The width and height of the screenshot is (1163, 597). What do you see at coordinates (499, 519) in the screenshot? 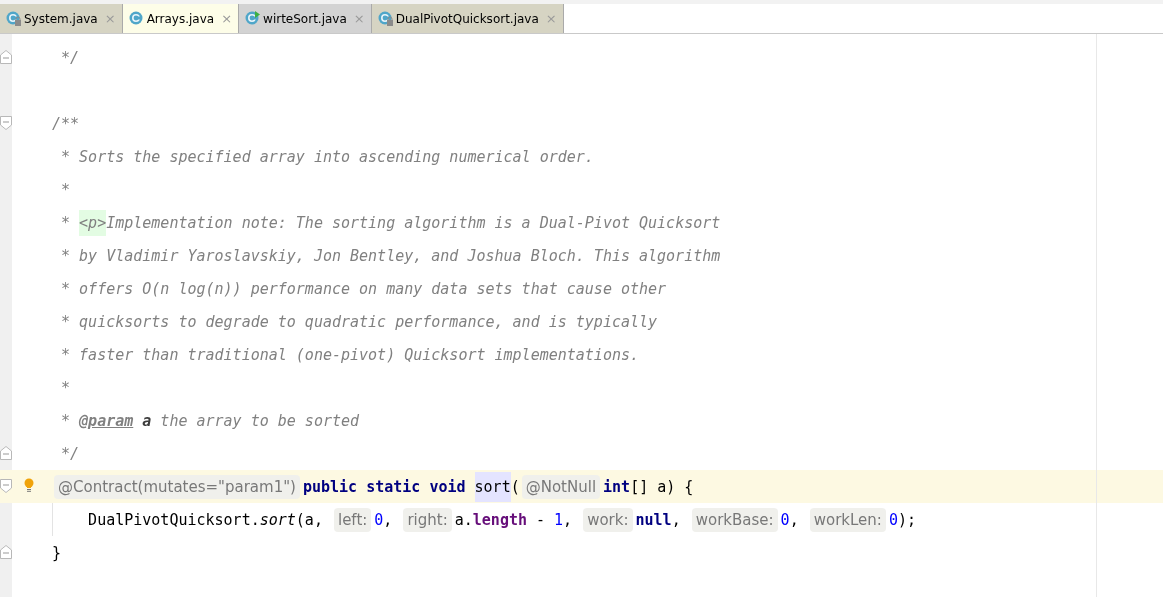
I see `field-name: length` at bounding box center [499, 519].